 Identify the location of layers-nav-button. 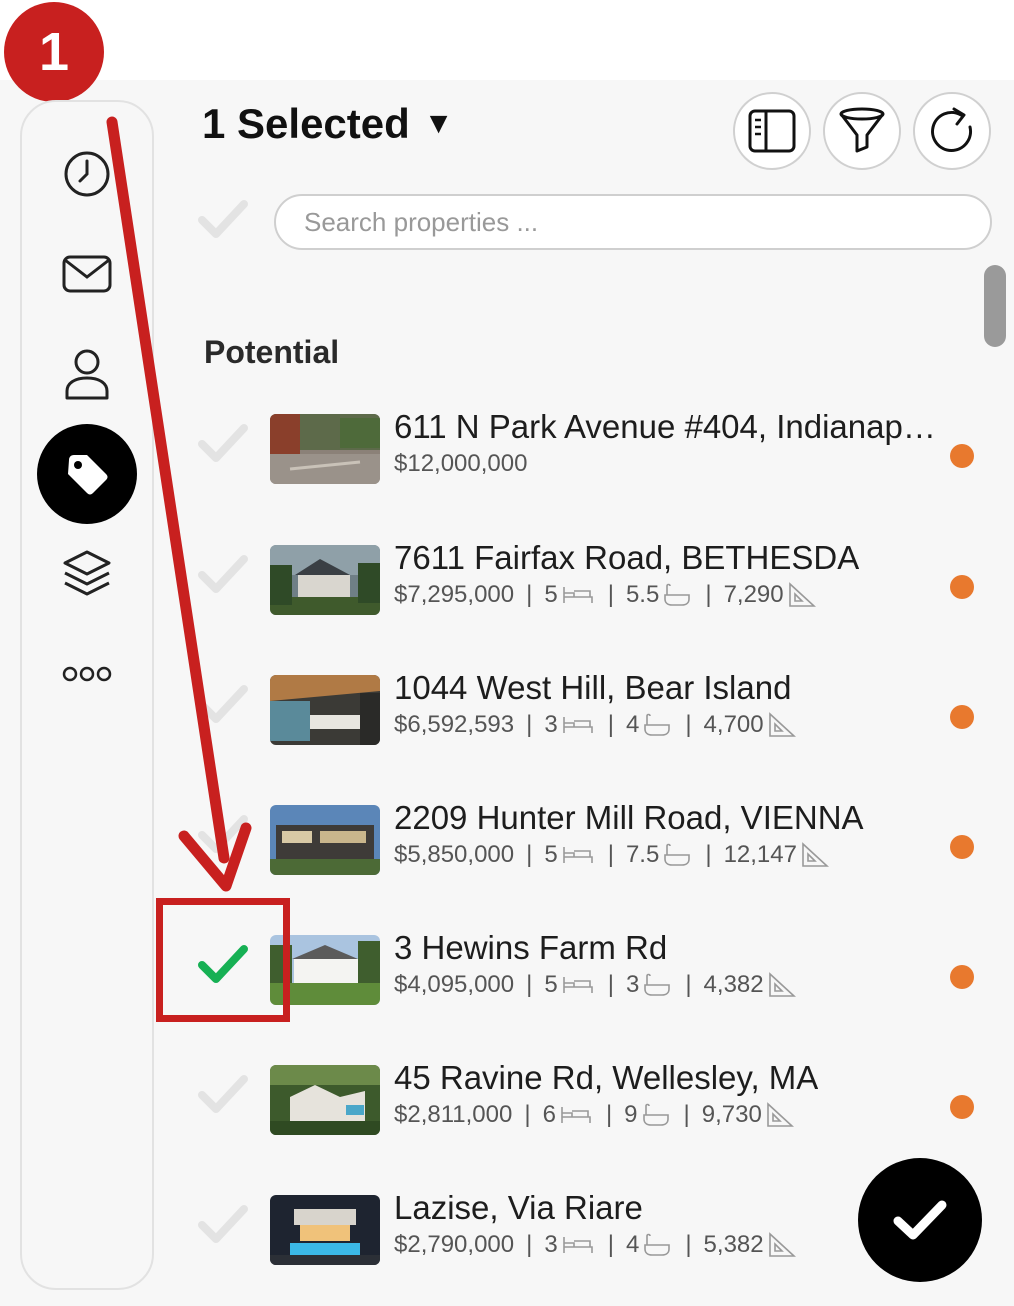
(87, 574).